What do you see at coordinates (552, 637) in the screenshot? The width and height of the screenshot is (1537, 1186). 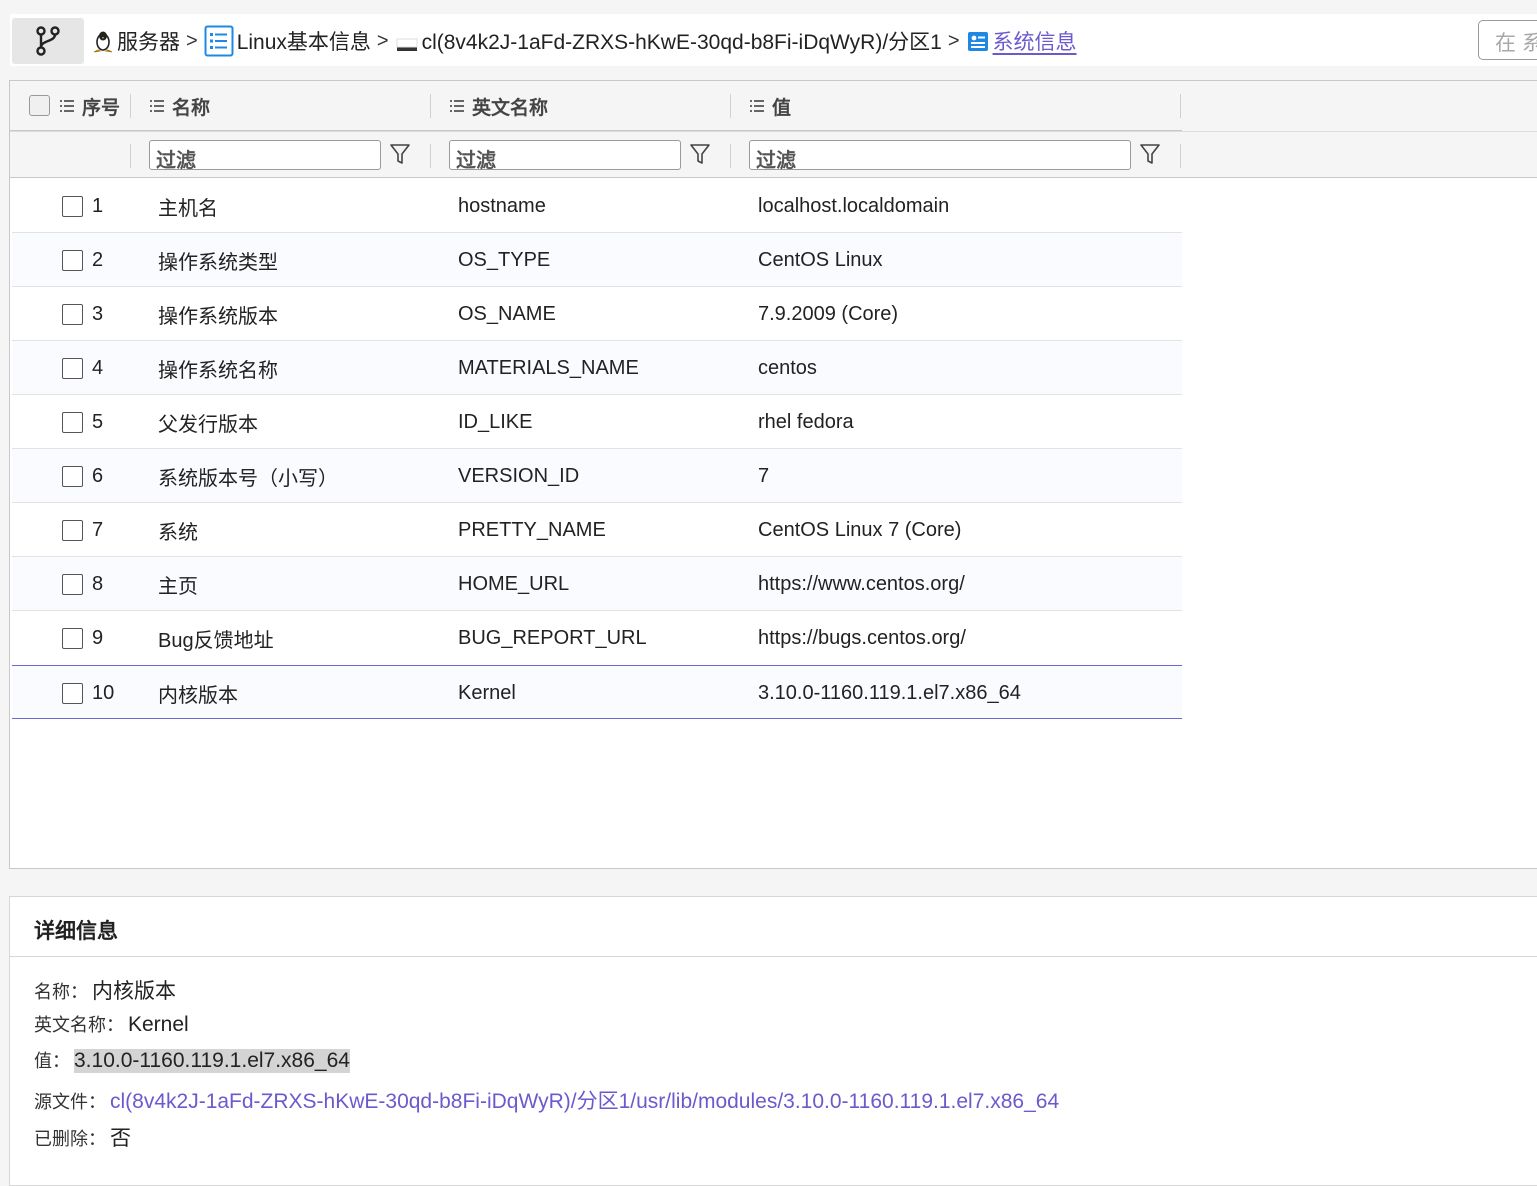 I see `cell-english-name: BUG_REPORT_URL` at bounding box center [552, 637].